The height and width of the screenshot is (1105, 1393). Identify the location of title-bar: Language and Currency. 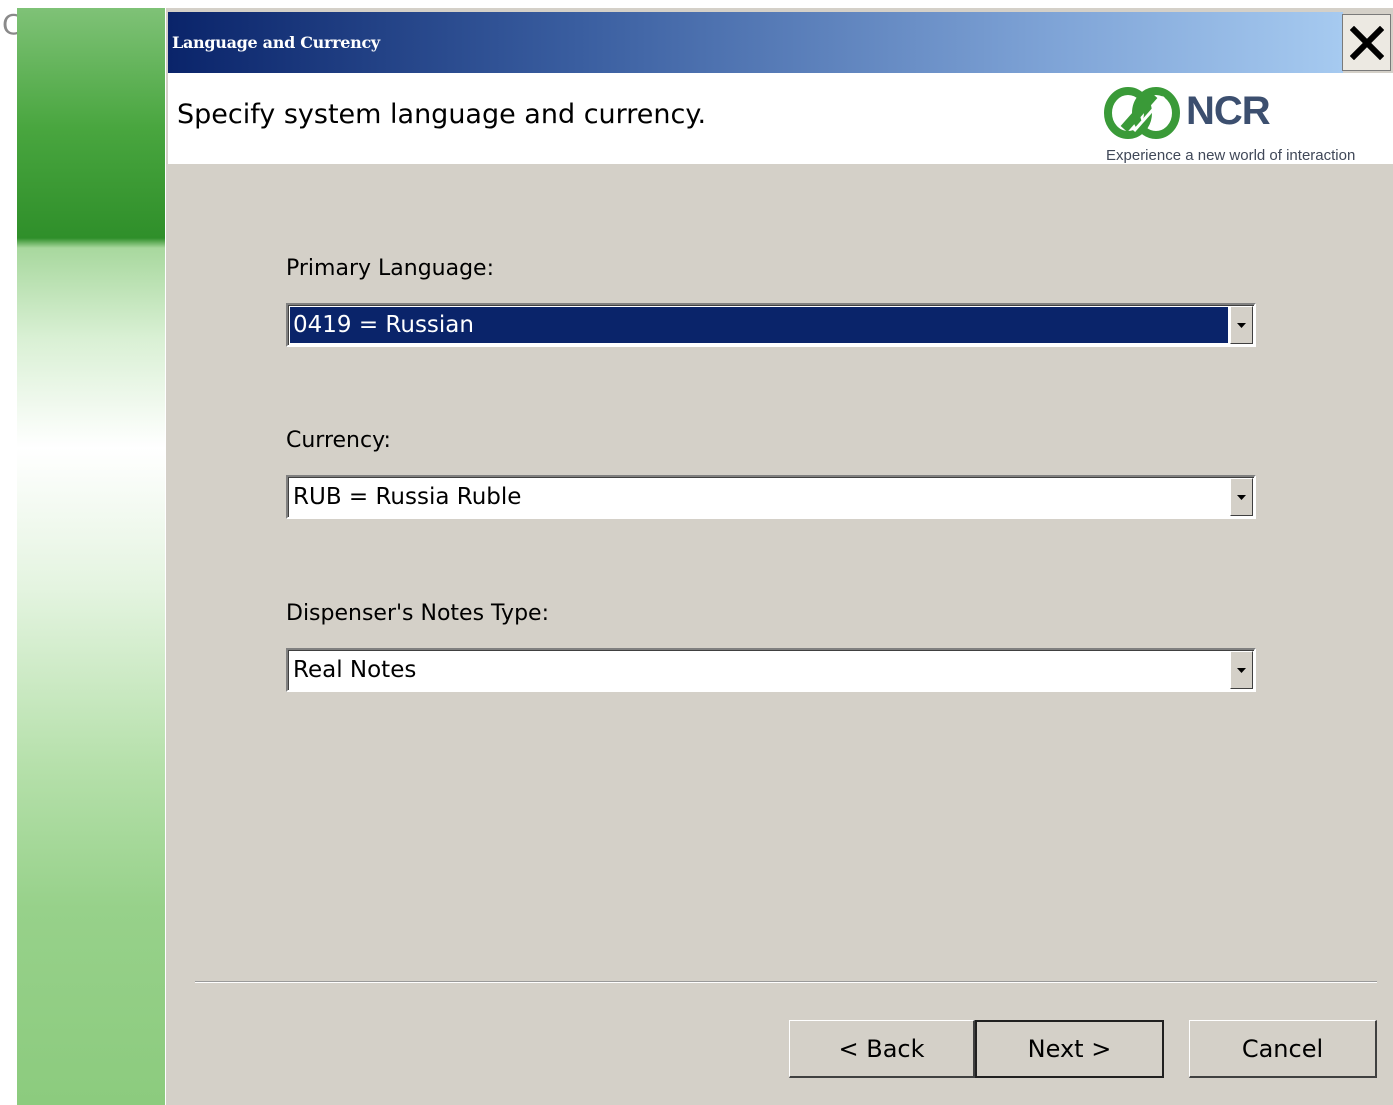
(755, 42).